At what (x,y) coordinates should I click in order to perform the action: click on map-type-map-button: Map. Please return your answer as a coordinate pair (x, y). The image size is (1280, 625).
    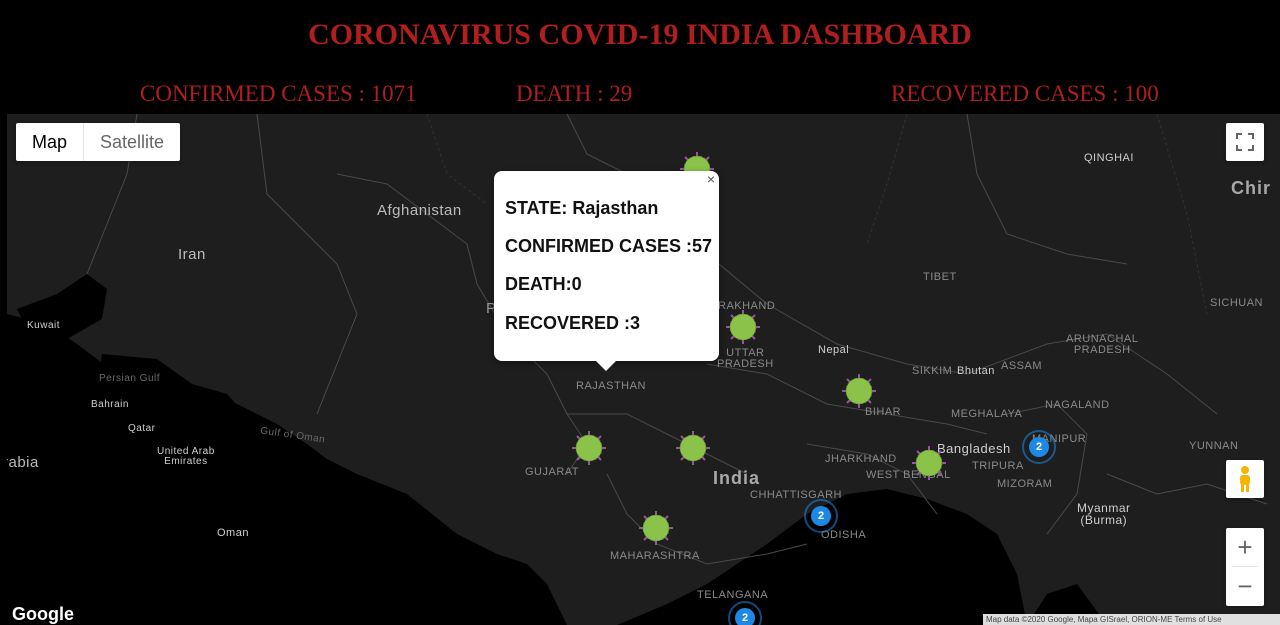
    Looking at the image, I should click on (49, 142).